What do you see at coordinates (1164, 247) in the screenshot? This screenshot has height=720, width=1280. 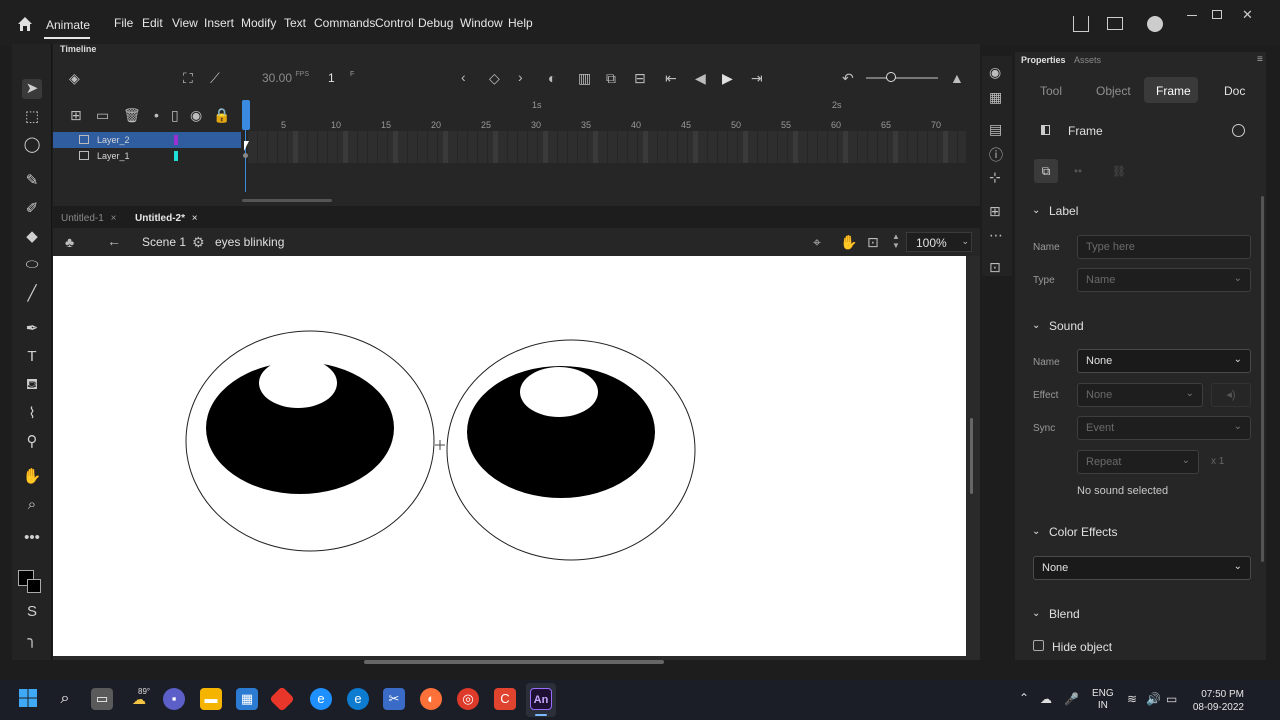 I see `label-name-input: Type here` at bounding box center [1164, 247].